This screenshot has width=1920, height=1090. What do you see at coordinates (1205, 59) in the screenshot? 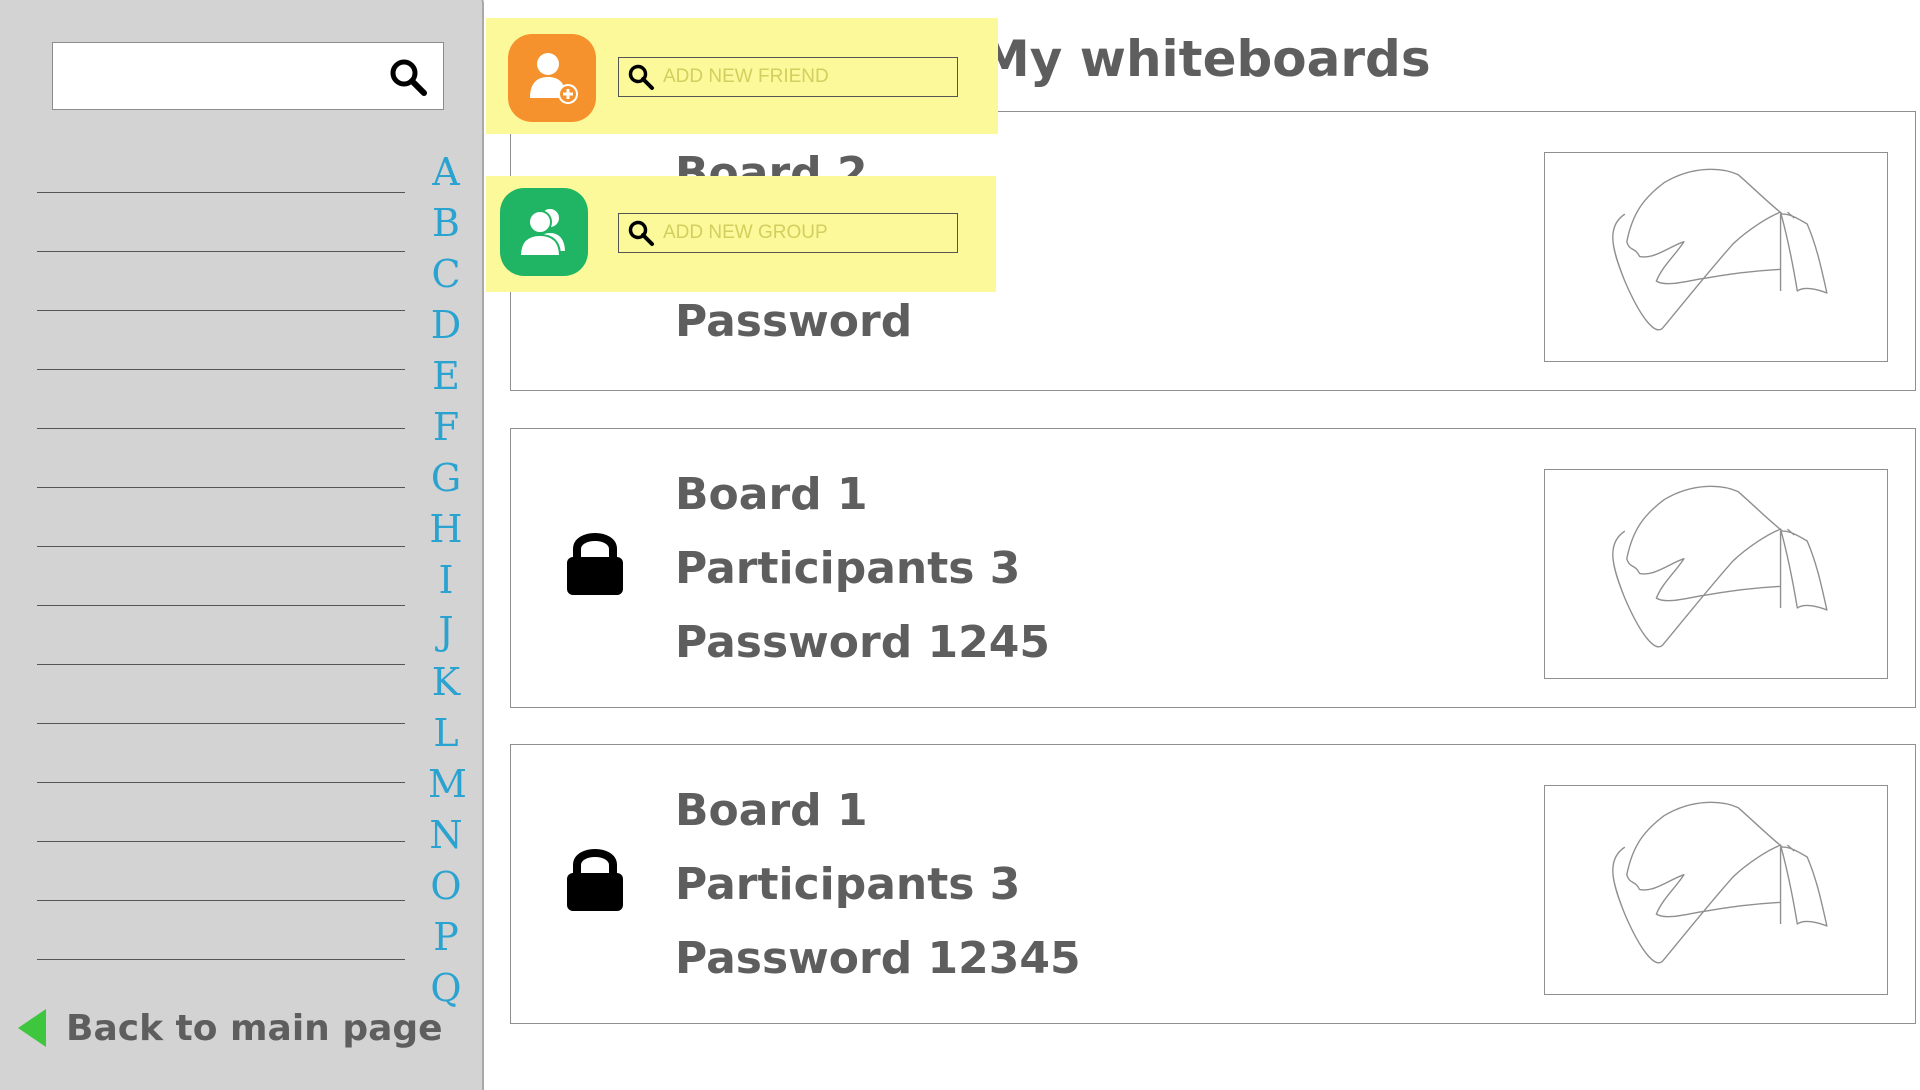
I see `page-title: My whiteboards` at bounding box center [1205, 59].